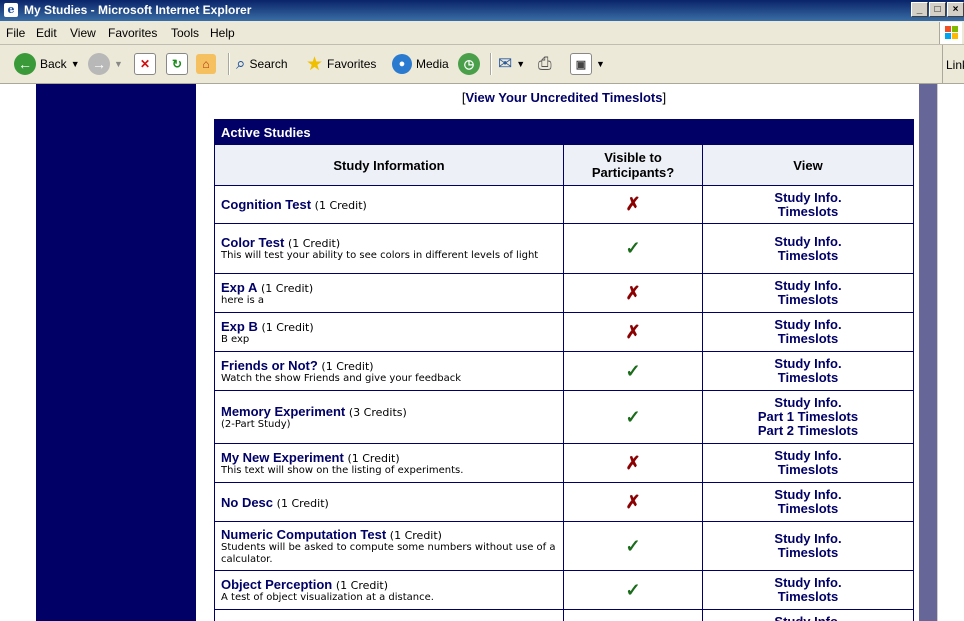  Describe the element at coordinates (206, 64) in the screenshot. I see `home-button: ⌂` at that location.